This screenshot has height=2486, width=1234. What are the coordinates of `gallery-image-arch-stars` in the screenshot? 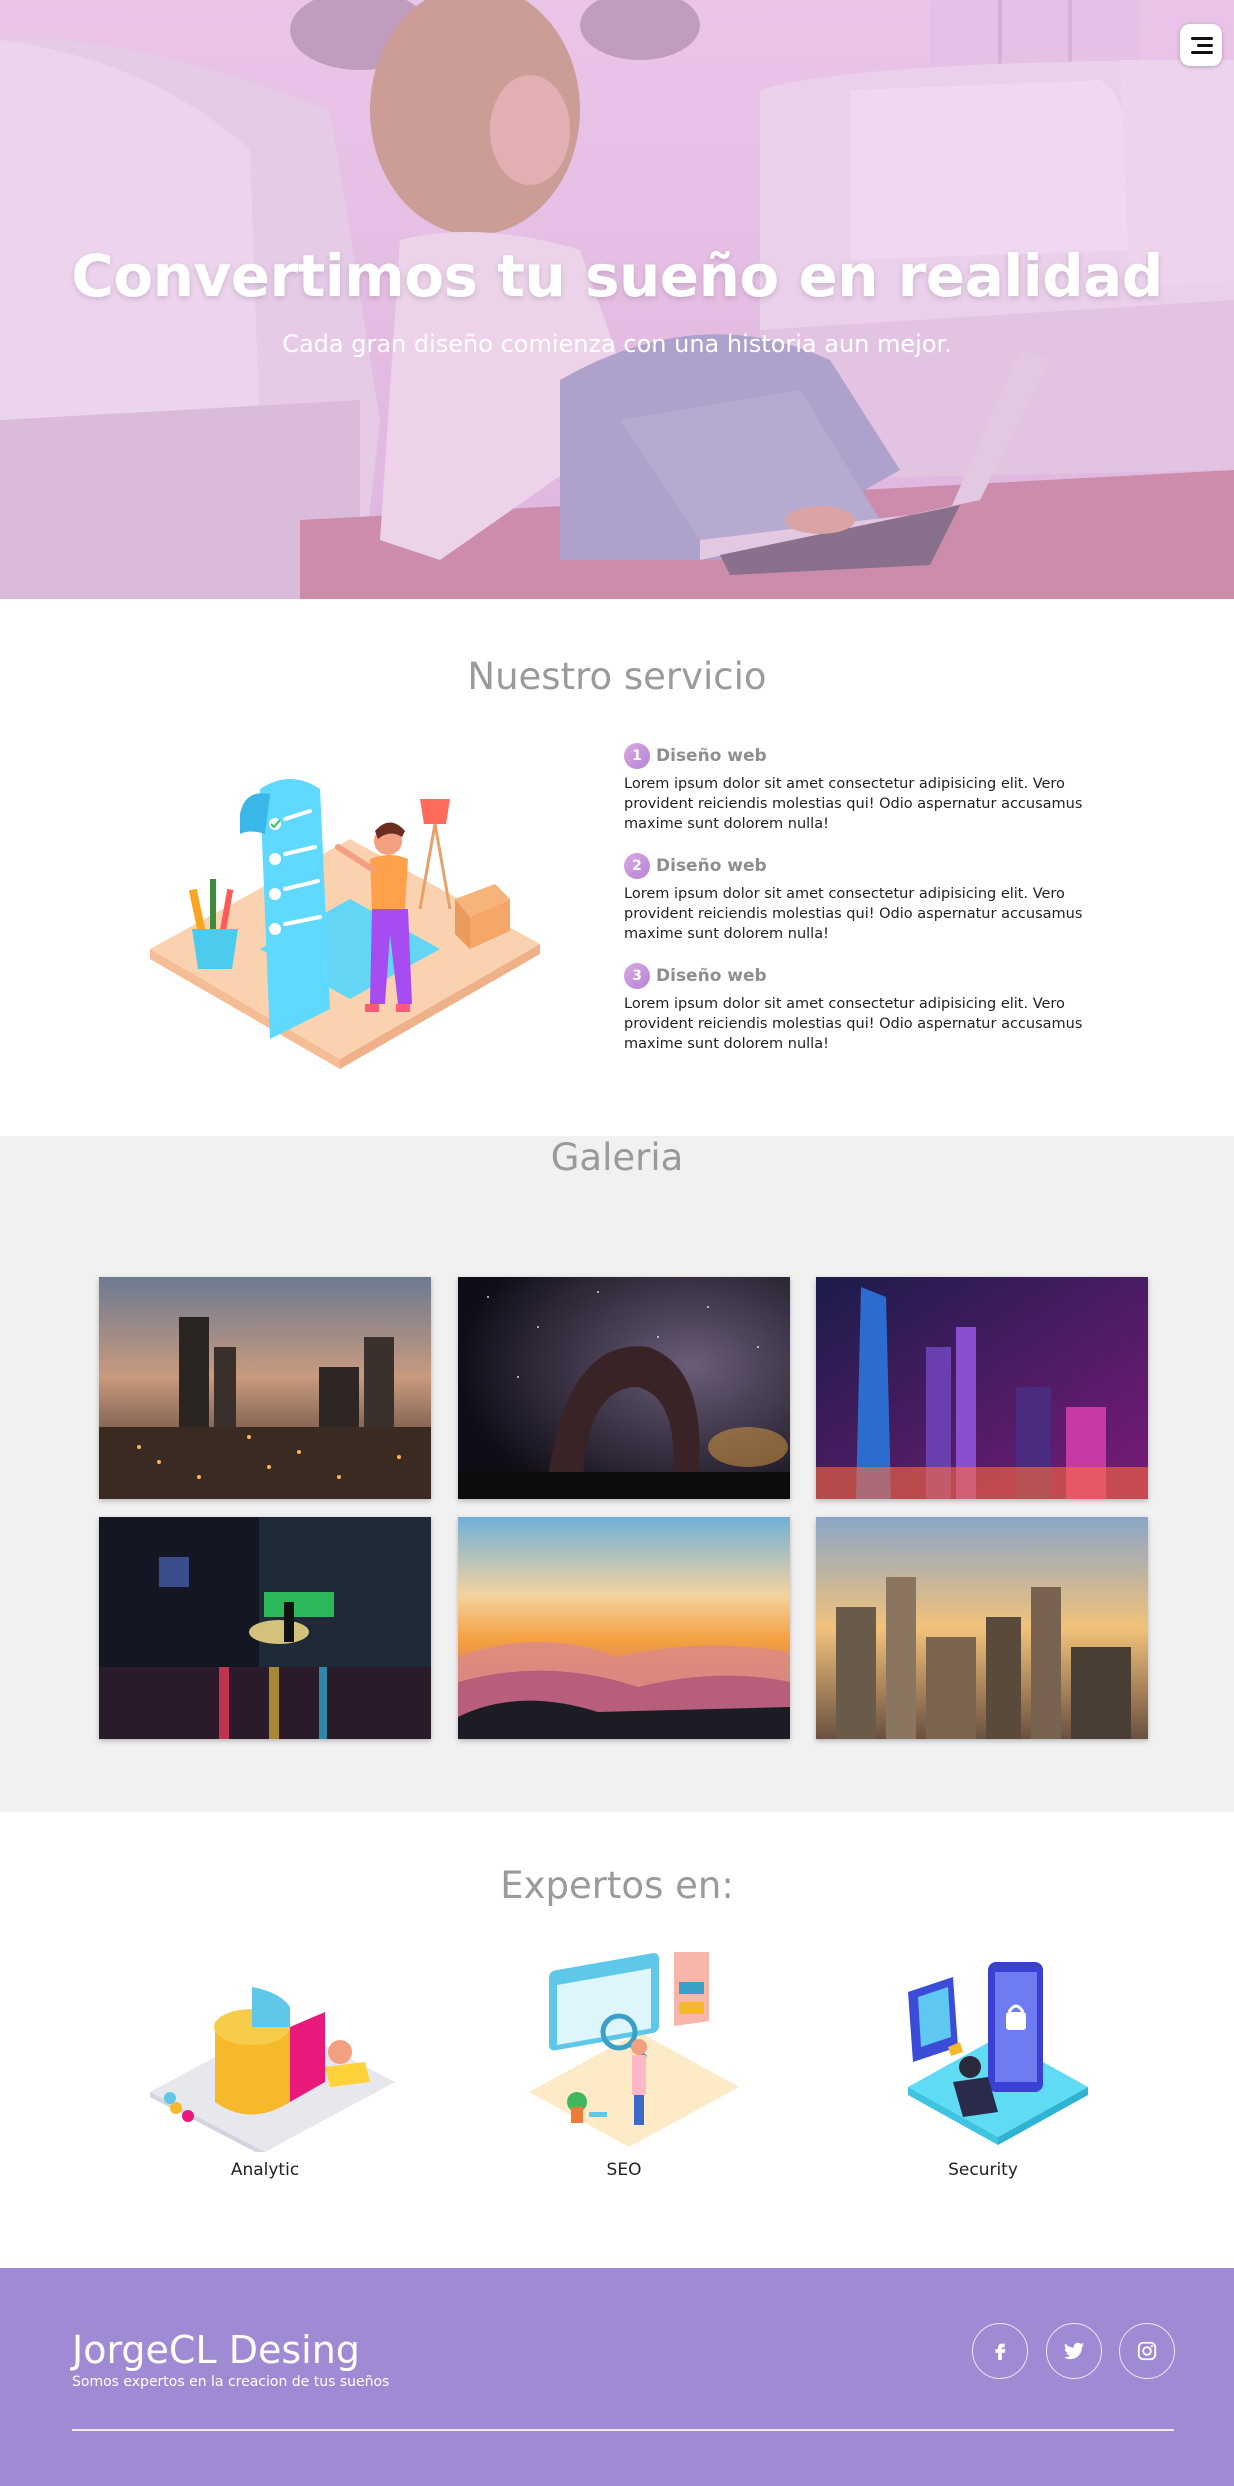 It's located at (624, 1388).